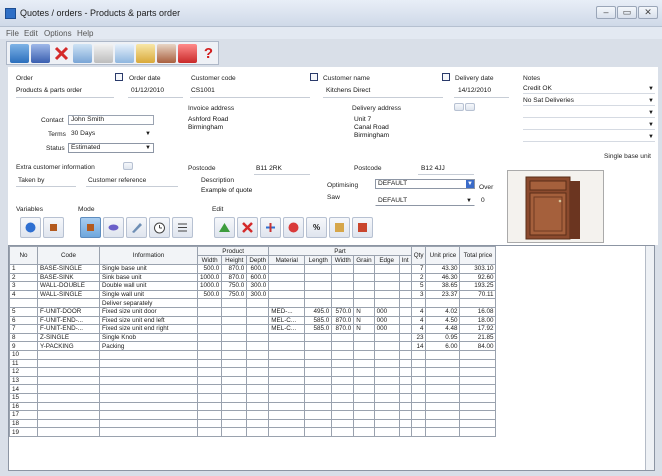 Image resolution: width=662 pixels, height=476 pixels. What do you see at coordinates (589, 113) in the screenshot?
I see `notes-item-3: ▼` at bounding box center [589, 113].